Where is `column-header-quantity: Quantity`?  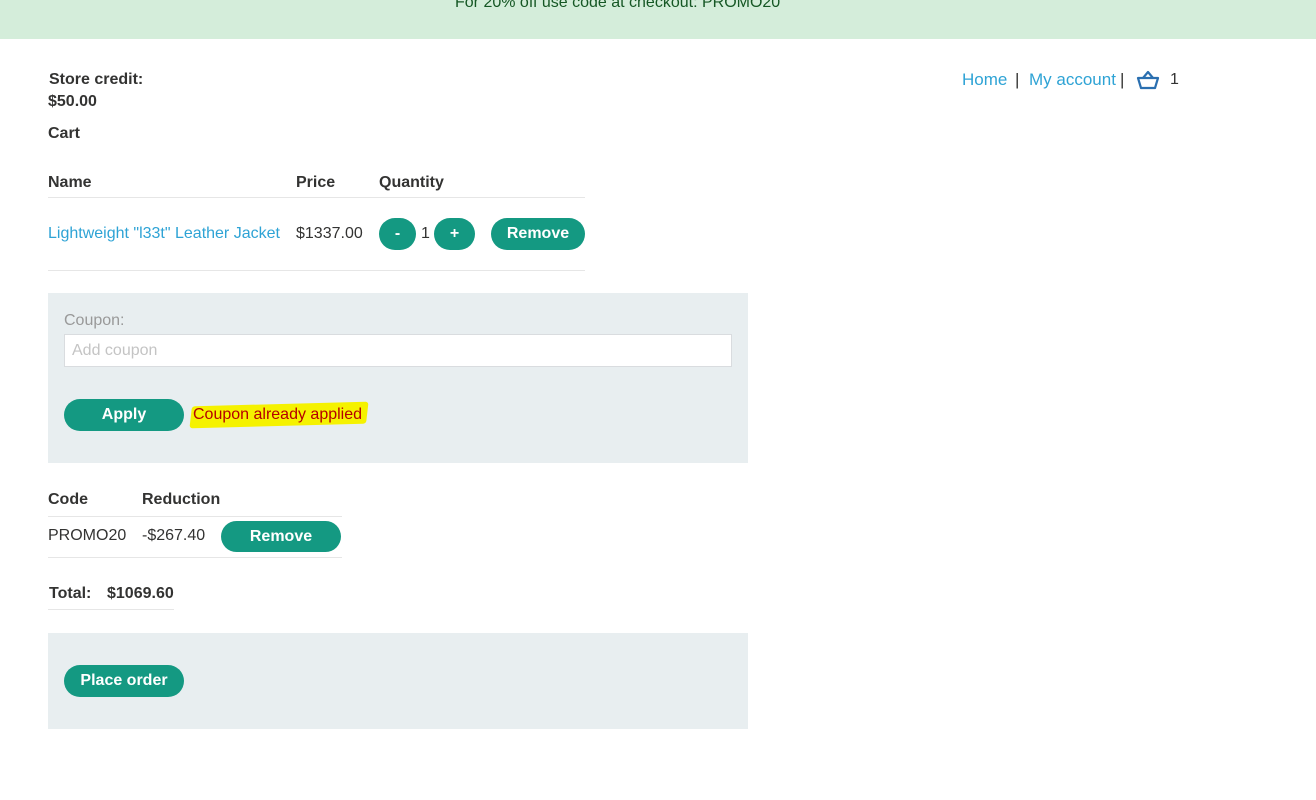 column-header-quantity: Quantity is located at coordinates (411, 182).